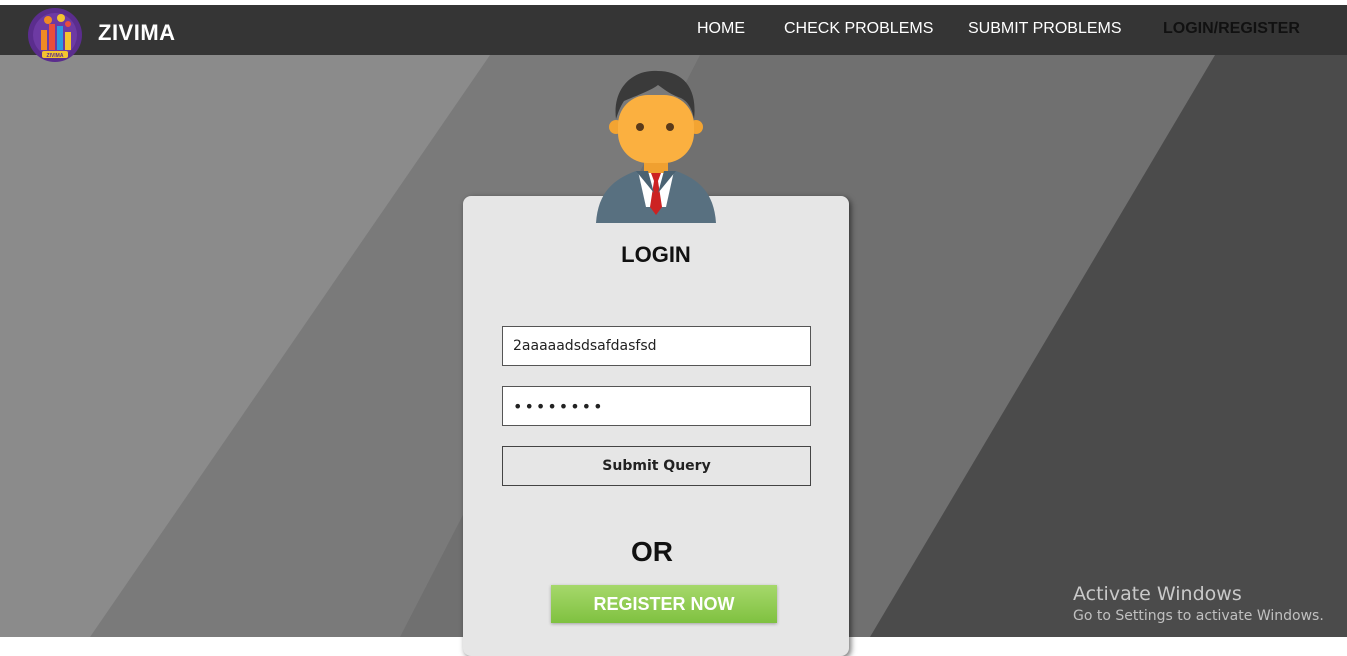 The image size is (1347, 656). What do you see at coordinates (55, 35) in the screenshot?
I see `zivima-logo-icon: ZIVIMA` at bounding box center [55, 35].